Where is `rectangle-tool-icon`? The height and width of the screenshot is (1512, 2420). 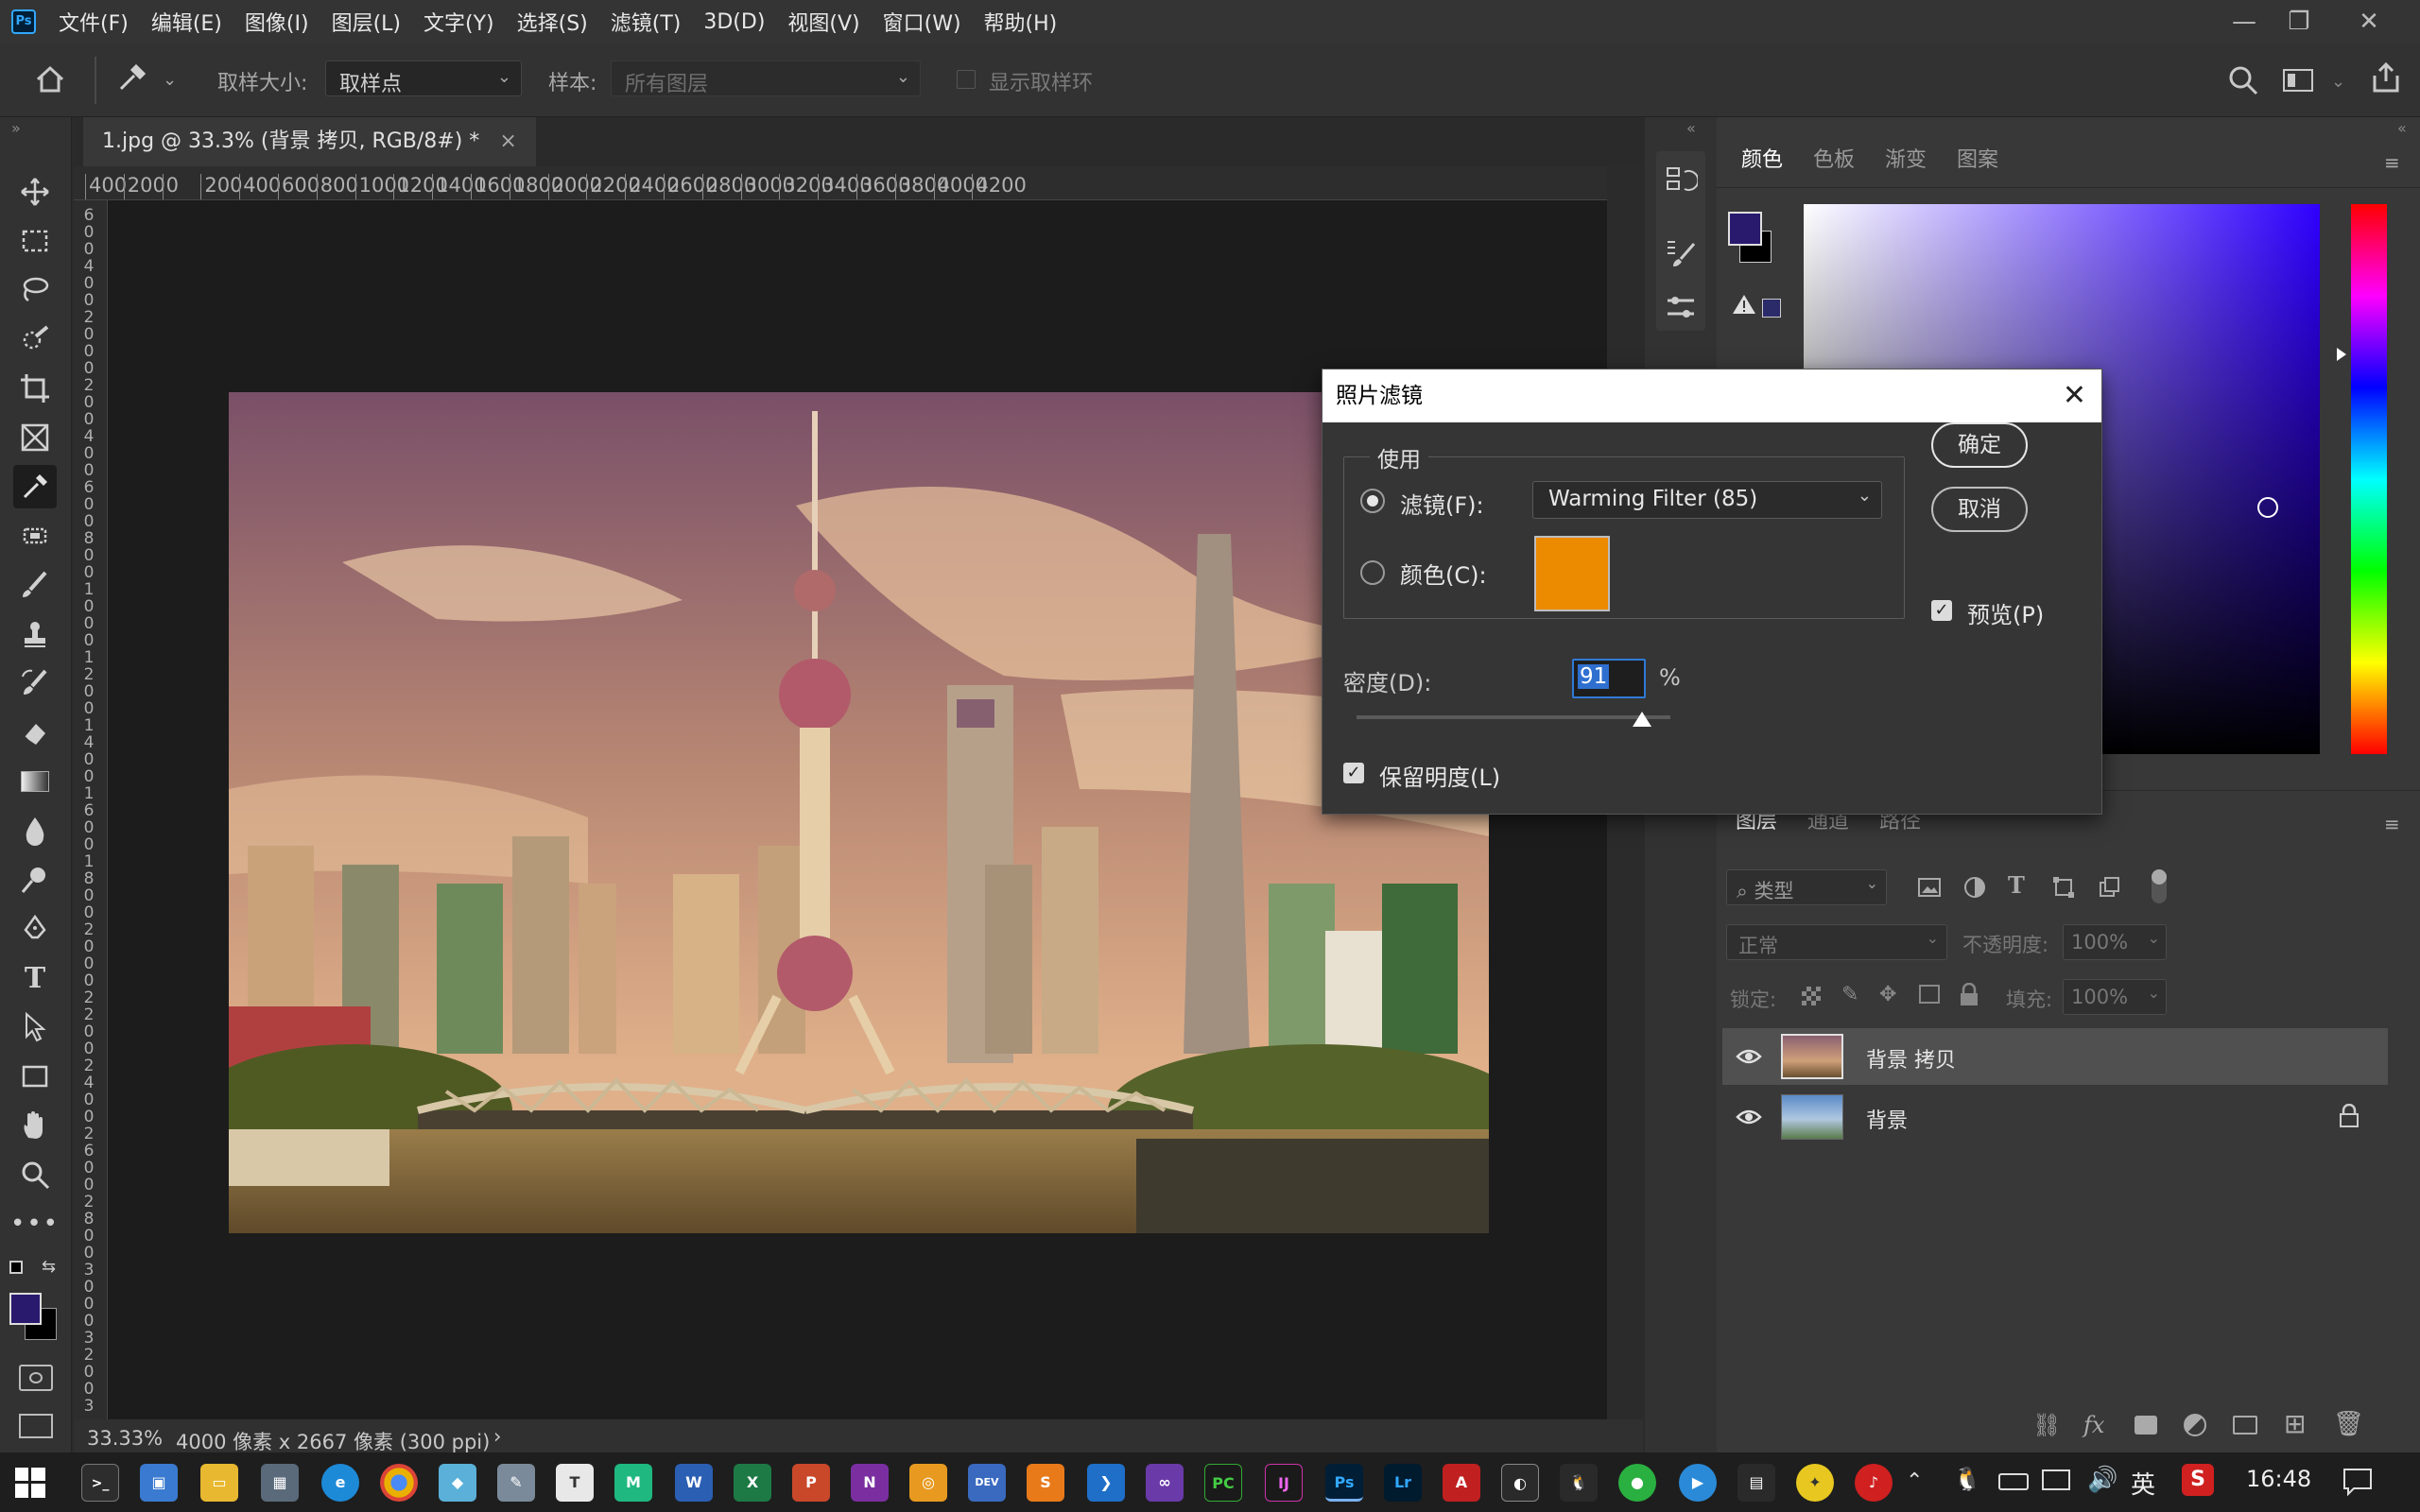 rectangle-tool-icon is located at coordinates (35, 1076).